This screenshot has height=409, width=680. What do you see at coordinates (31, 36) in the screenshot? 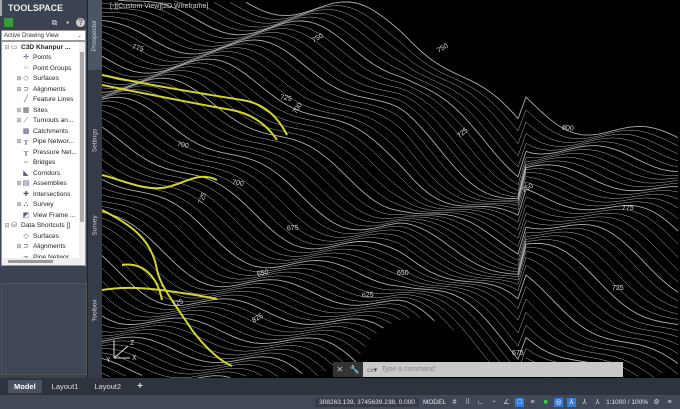
I see `view-dropdown-value: Active Drawing View` at bounding box center [31, 36].